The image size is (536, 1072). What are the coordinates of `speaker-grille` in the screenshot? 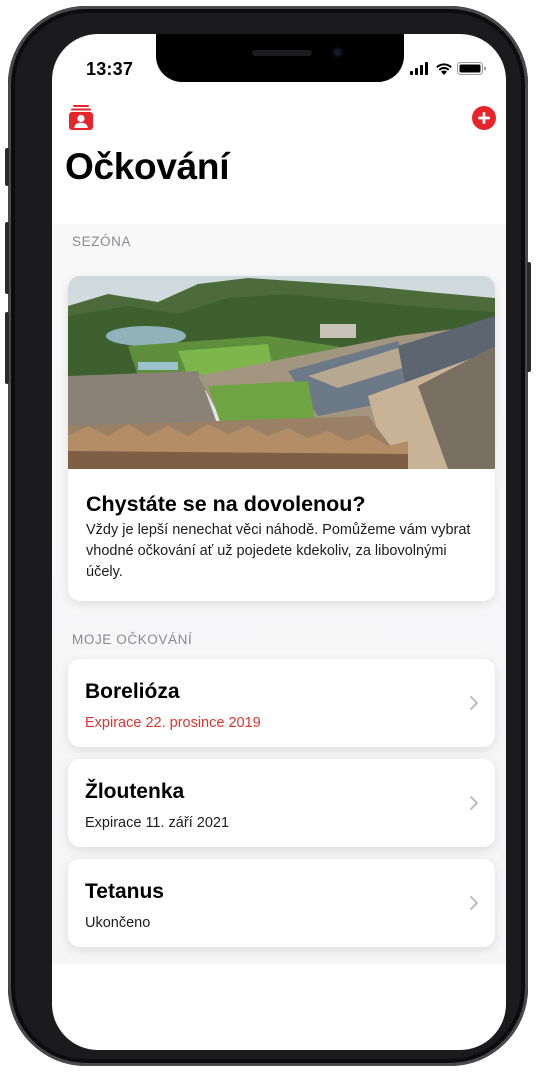 It's located at (282, 53).